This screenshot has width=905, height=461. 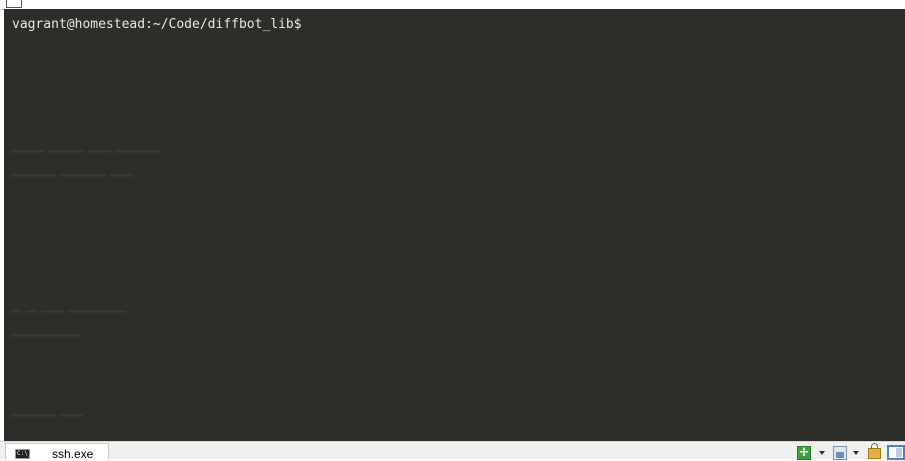 What do you see at coordinates (47, 408) in the screenshot?
I see `background-ghost-text: ▁▁▁▁ ▁▁` at bounding box center [47, 408].